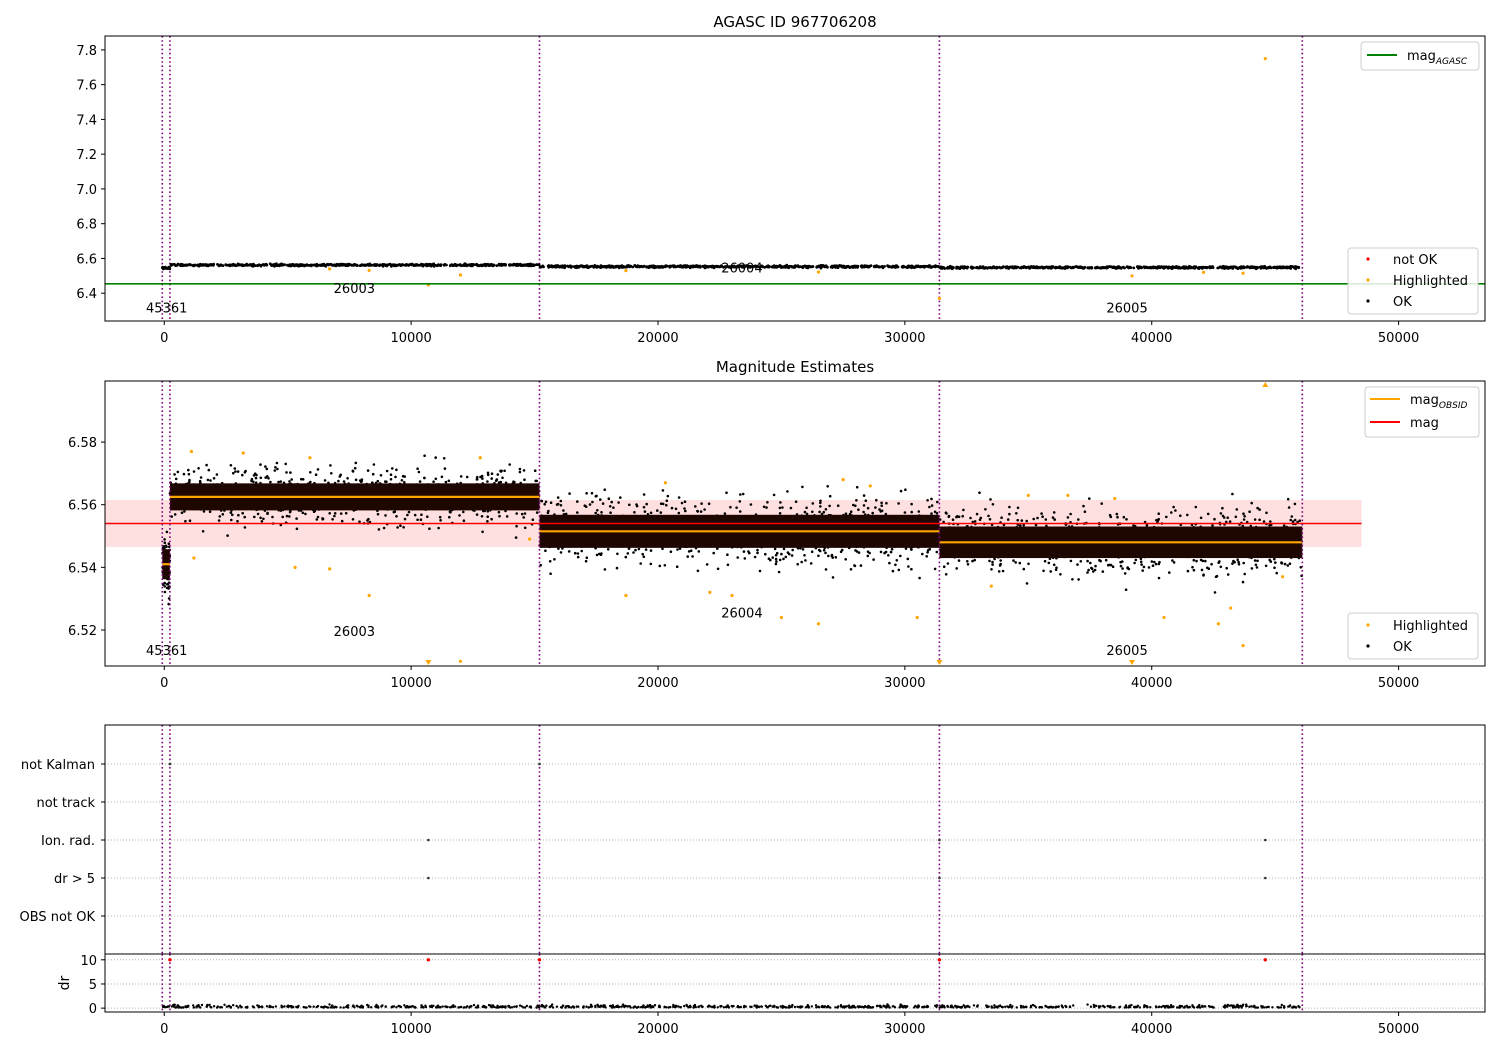 This screenshot has height=1050, width=1500. Describe the element at coordinates (1402, 302) in the screenshot. I see `agasc-legend-lower-label: OK` at that location.